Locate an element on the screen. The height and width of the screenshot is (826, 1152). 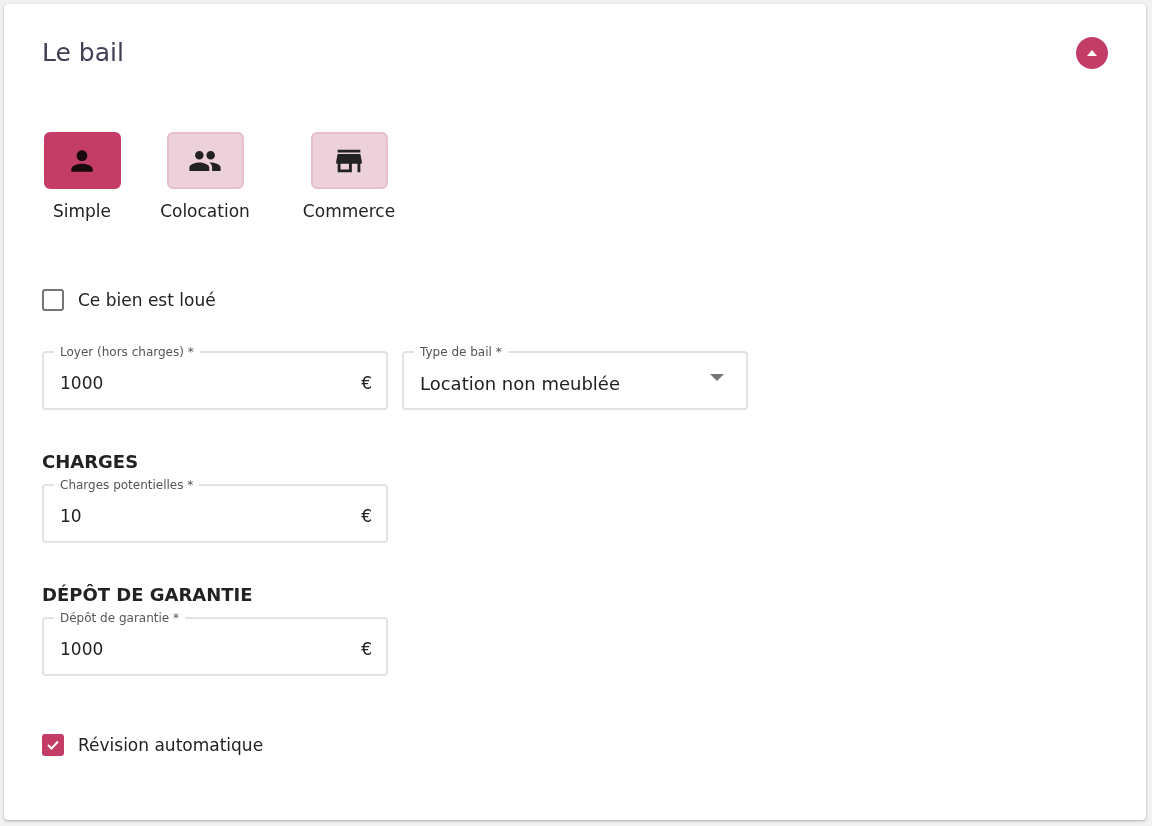
dropdown-arrow-icon is located at coordinates (717, 378).